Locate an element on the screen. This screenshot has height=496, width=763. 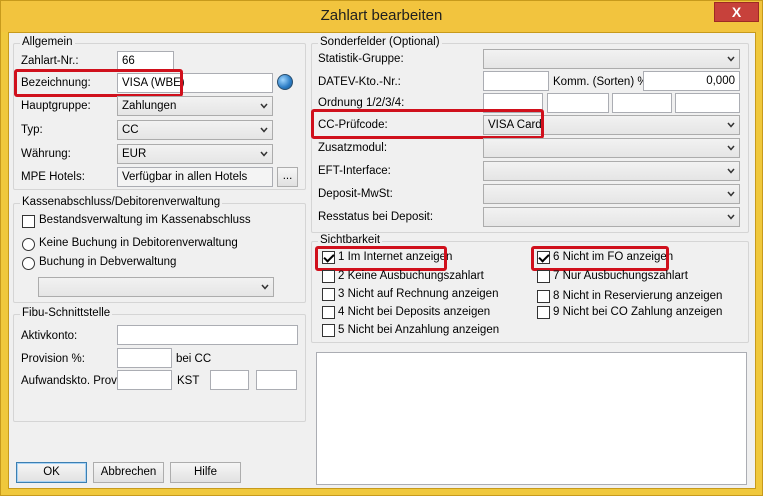
globe-icon is located at coordinates (285, 82).